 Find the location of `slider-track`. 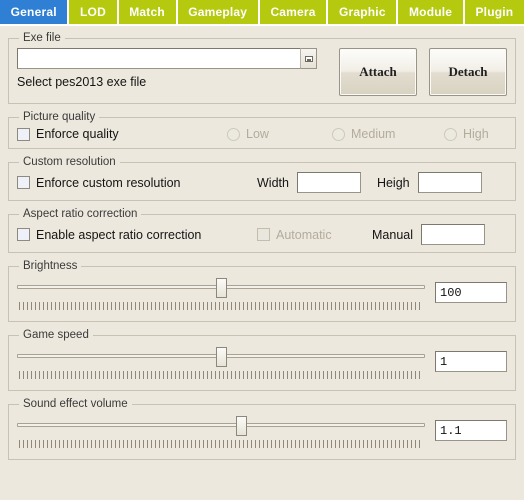

slider-track is located at coordinates (221, 425).